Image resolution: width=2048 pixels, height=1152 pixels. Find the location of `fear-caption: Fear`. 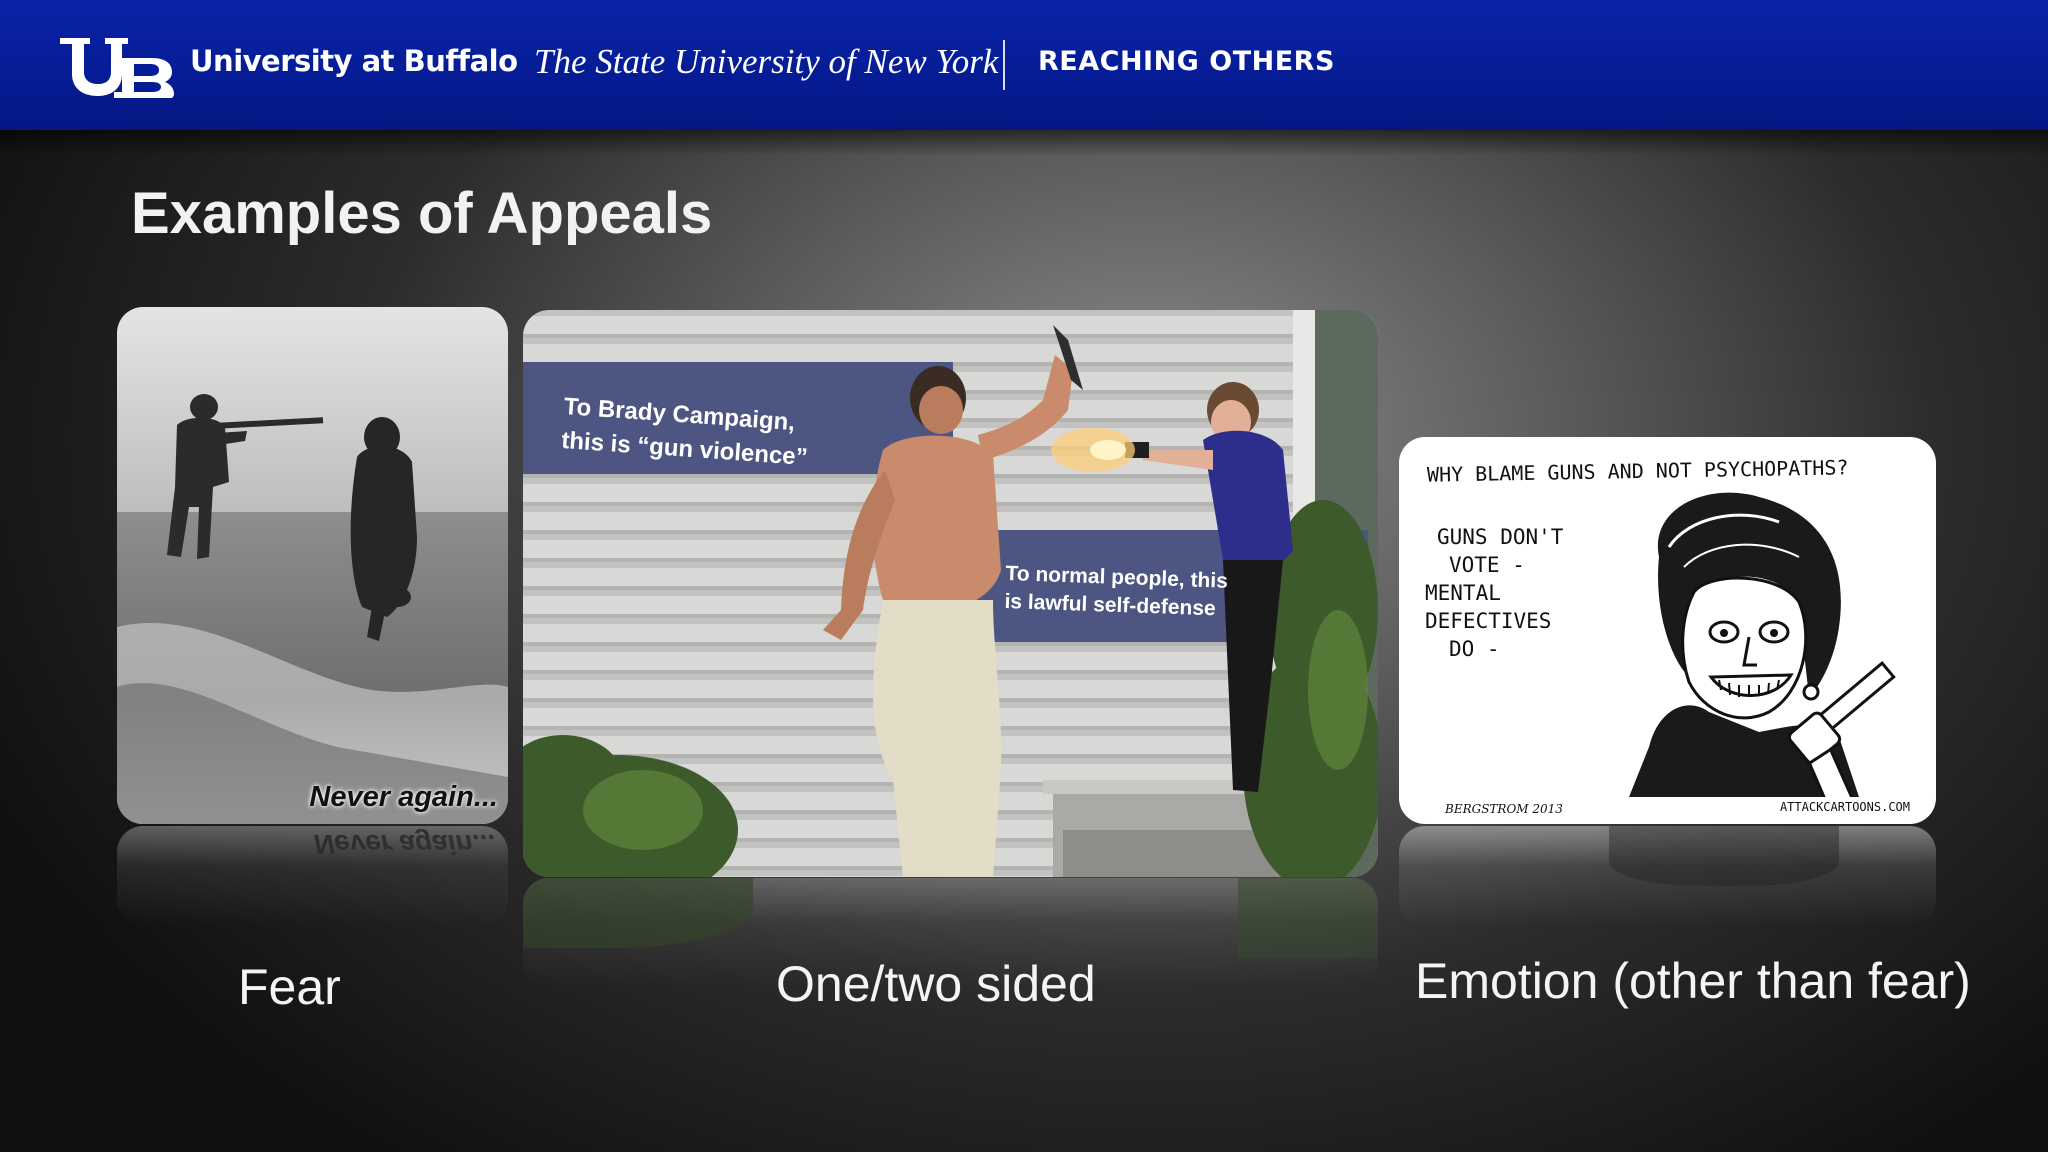

fear-caption: Fear is located at coordinates (289, 987).